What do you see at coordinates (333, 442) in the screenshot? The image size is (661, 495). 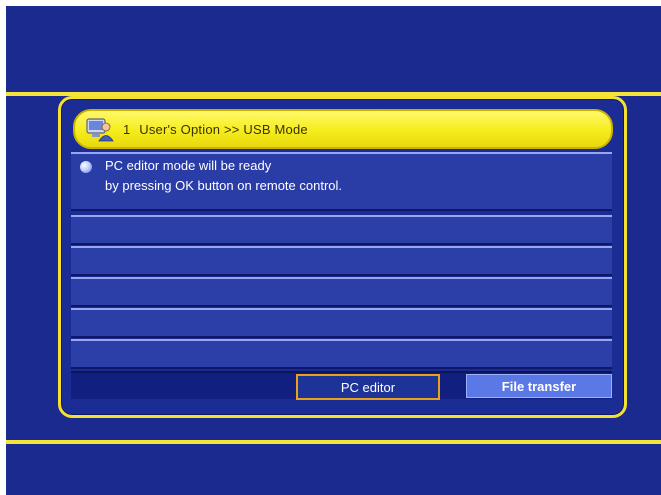 I see `bottom-divider-line` at bounding box center [333, 442].